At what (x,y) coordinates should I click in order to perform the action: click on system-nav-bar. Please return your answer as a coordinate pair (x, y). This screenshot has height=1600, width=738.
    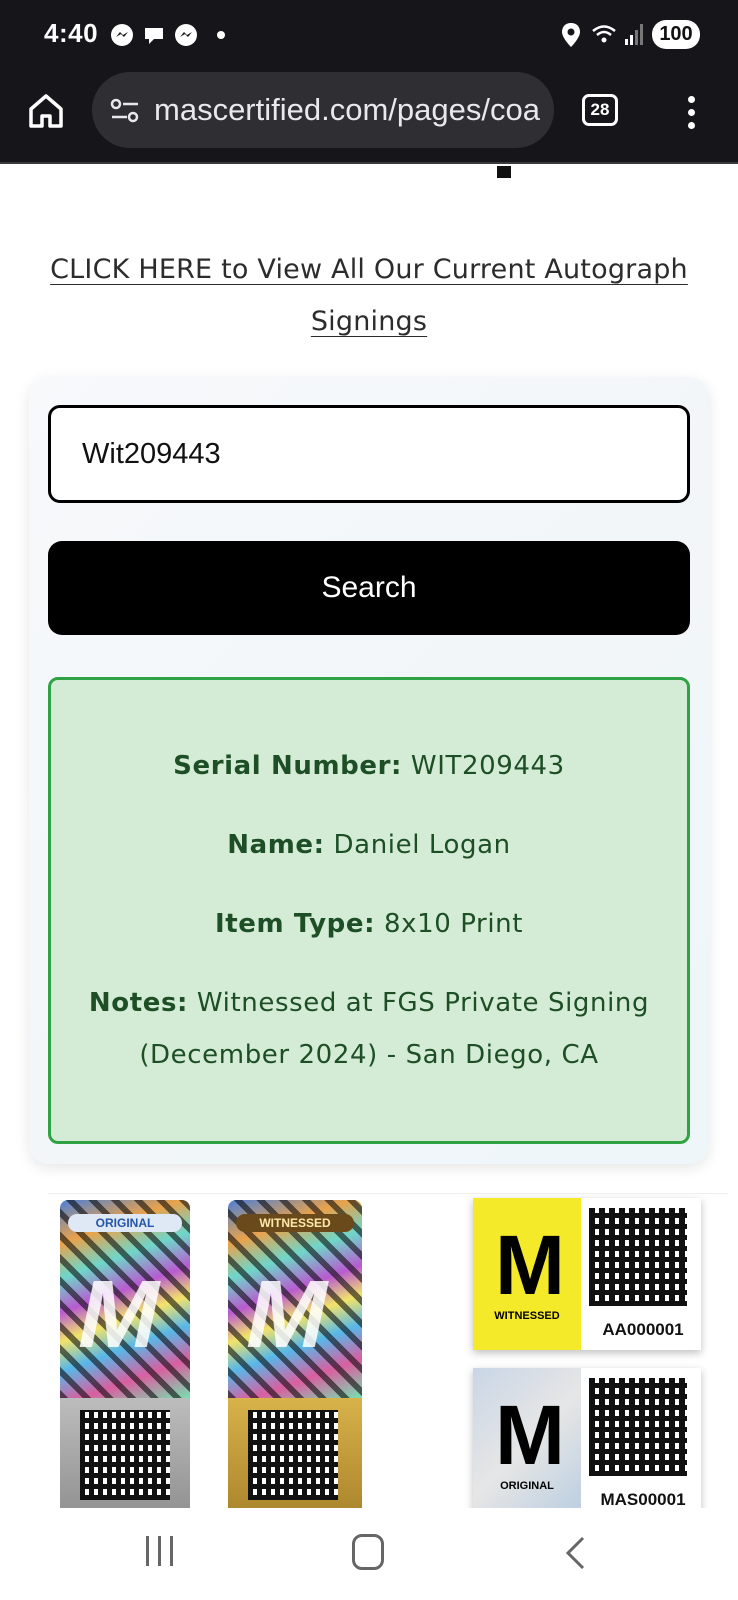
    Looking at the image, I should click on (369, 1554).